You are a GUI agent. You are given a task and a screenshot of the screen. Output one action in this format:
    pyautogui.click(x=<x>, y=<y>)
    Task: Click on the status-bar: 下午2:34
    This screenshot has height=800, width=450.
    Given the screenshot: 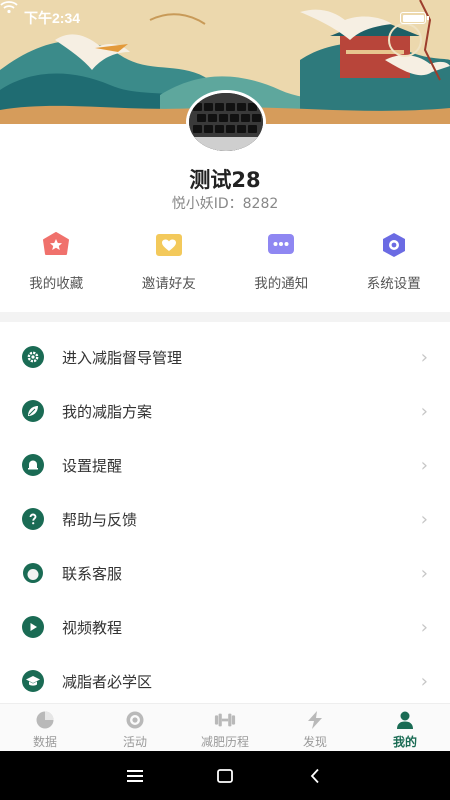 What is the action you would take?
    pyautogui.click(x=225, y=18)
    